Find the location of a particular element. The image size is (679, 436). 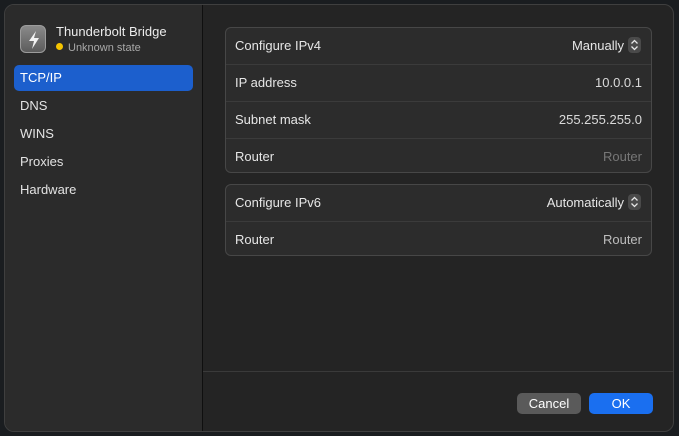

configure-ipv6-select: Automatically is located at coordinates (594, 202).